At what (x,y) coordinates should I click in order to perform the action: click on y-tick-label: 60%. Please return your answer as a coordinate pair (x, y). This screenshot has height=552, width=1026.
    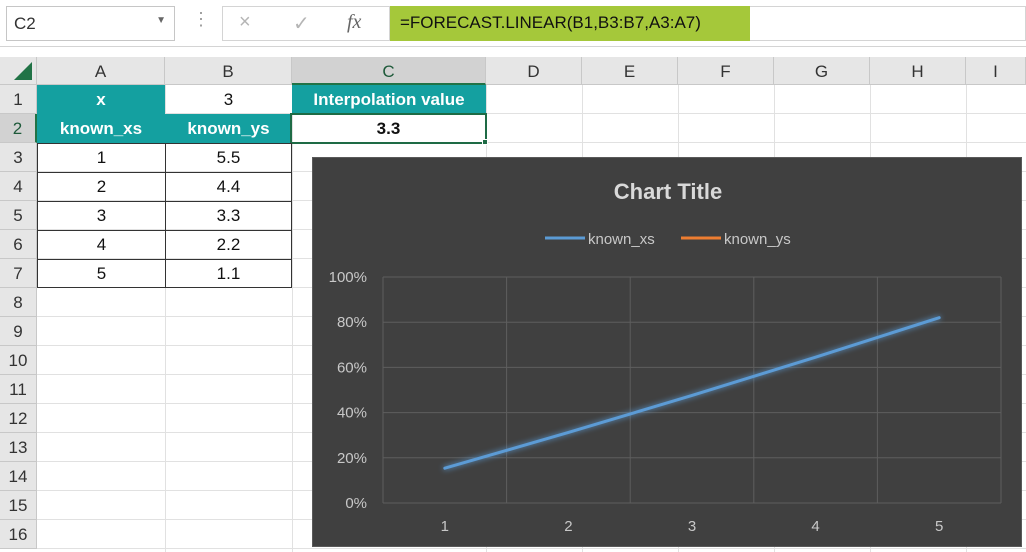
    Looking at the image, I should click on (352, 367).